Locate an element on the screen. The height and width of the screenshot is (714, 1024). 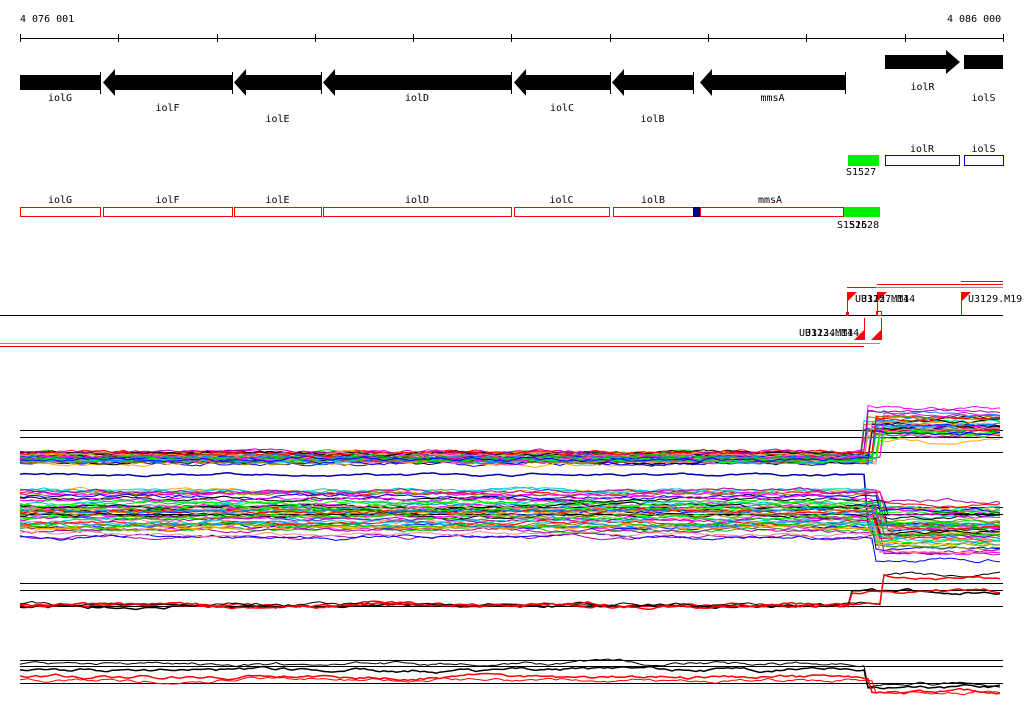
gene-label: iolD is located at coordinates (417, 98).